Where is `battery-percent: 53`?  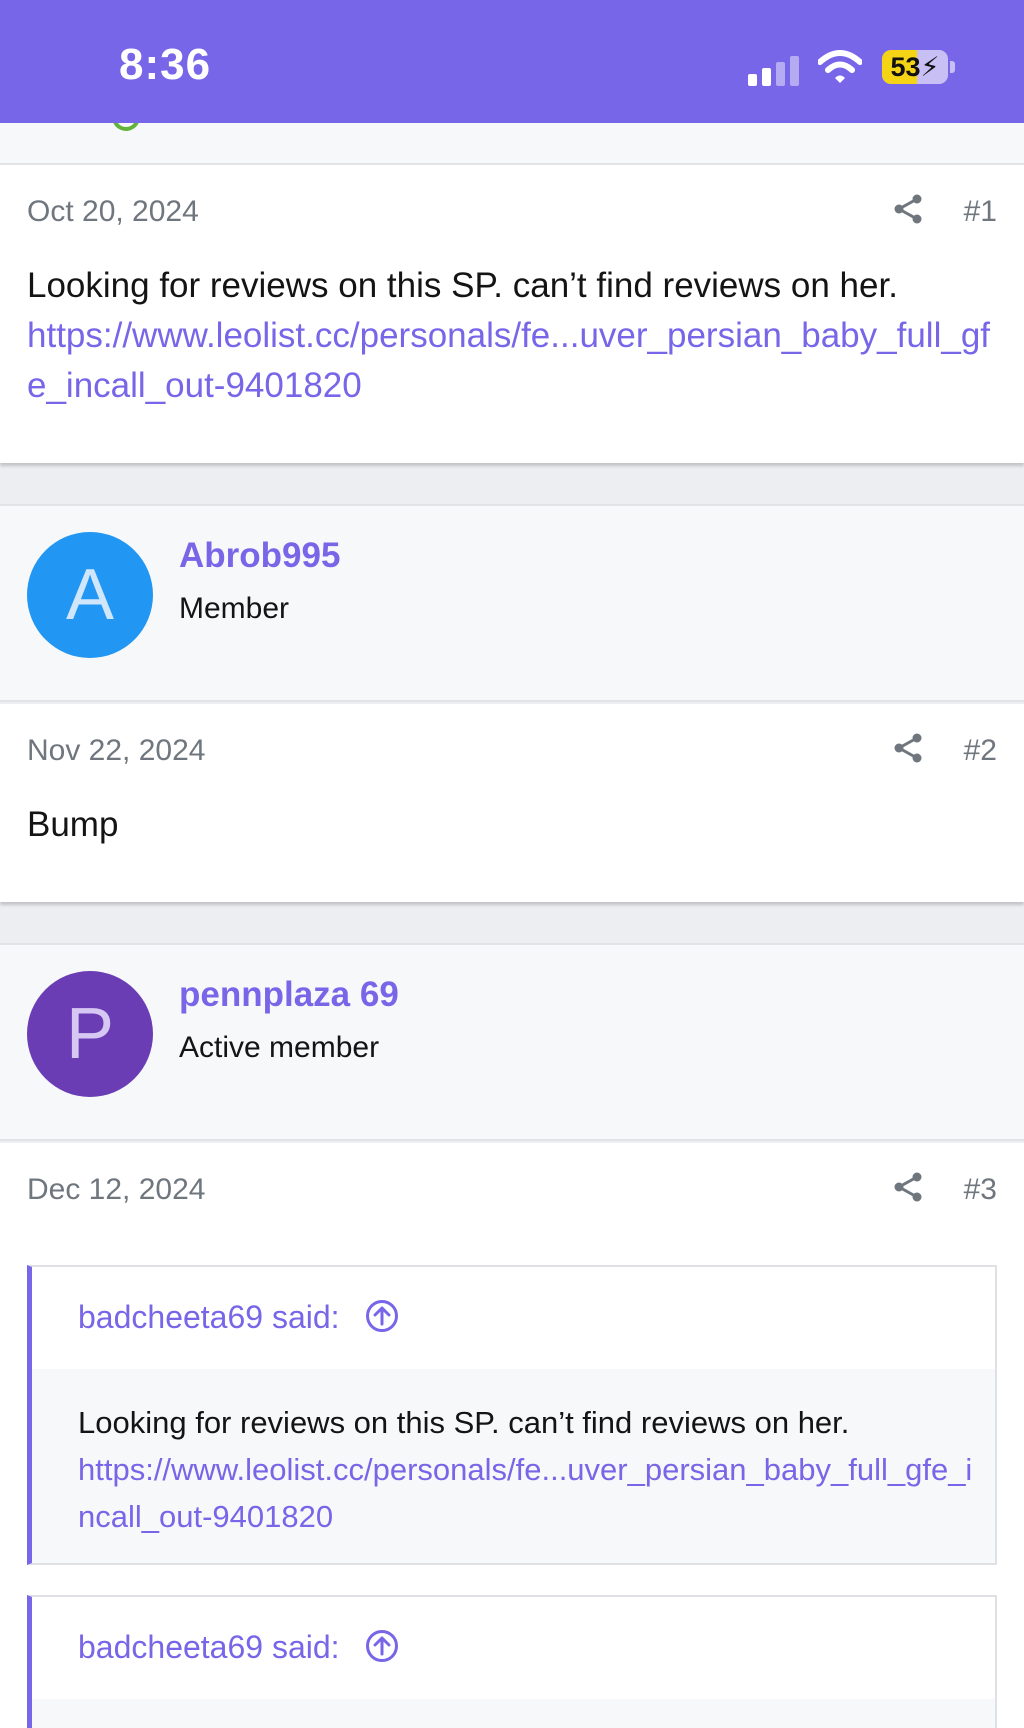 battery-percent: 53 is located at coordinates (905, 66).